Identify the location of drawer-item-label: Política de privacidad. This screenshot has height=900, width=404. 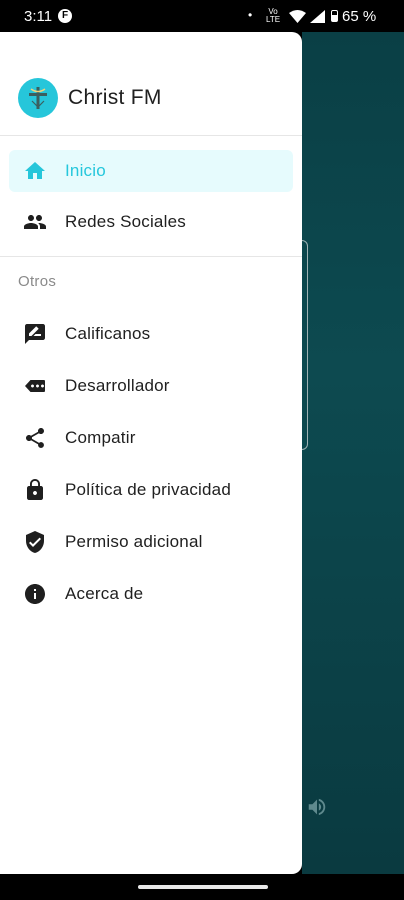
(148, 489).